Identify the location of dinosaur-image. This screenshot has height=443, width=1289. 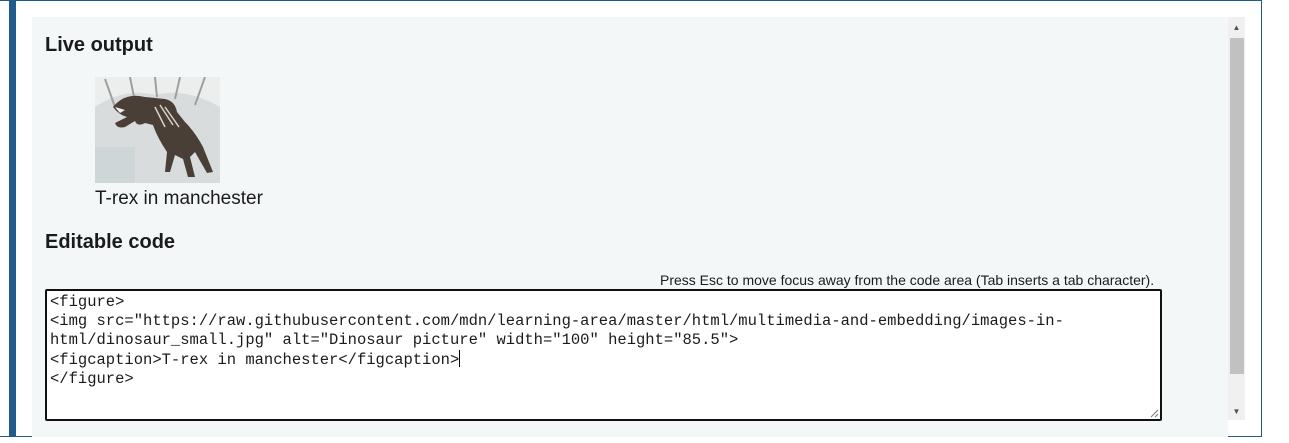
(157, 130).